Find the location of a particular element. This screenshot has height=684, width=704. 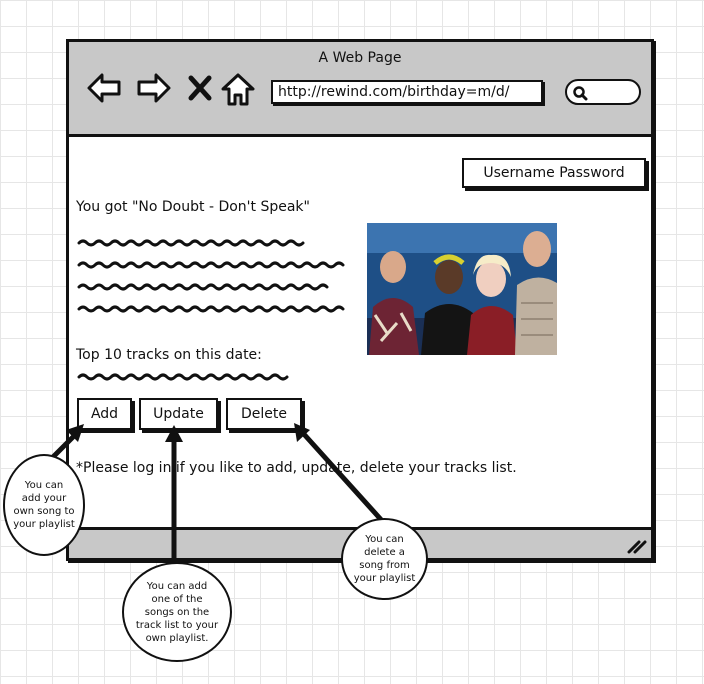

callout-update-line: You can add is located at coordinates (177, 586).